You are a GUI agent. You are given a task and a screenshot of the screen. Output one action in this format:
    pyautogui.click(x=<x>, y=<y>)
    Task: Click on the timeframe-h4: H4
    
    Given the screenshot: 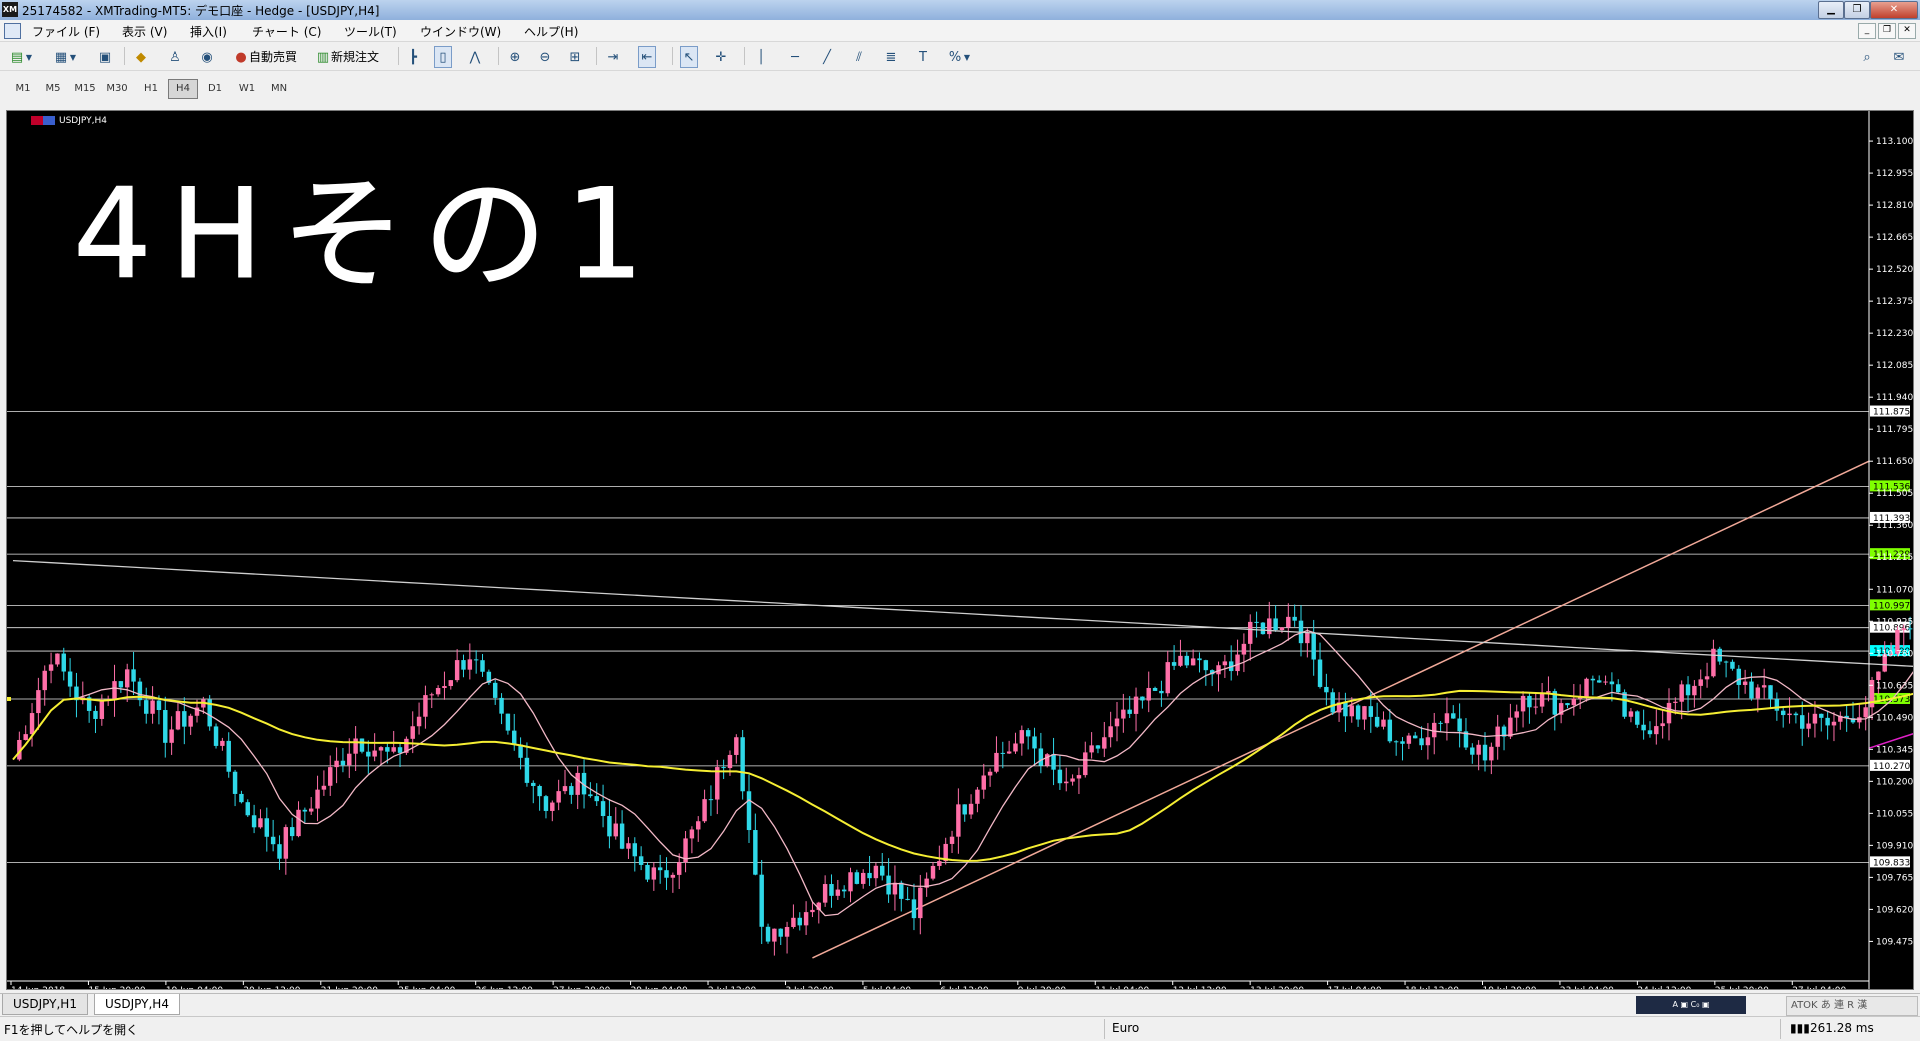 What is the action you would take?
    pyautogui.click(x=183, y=89)
    